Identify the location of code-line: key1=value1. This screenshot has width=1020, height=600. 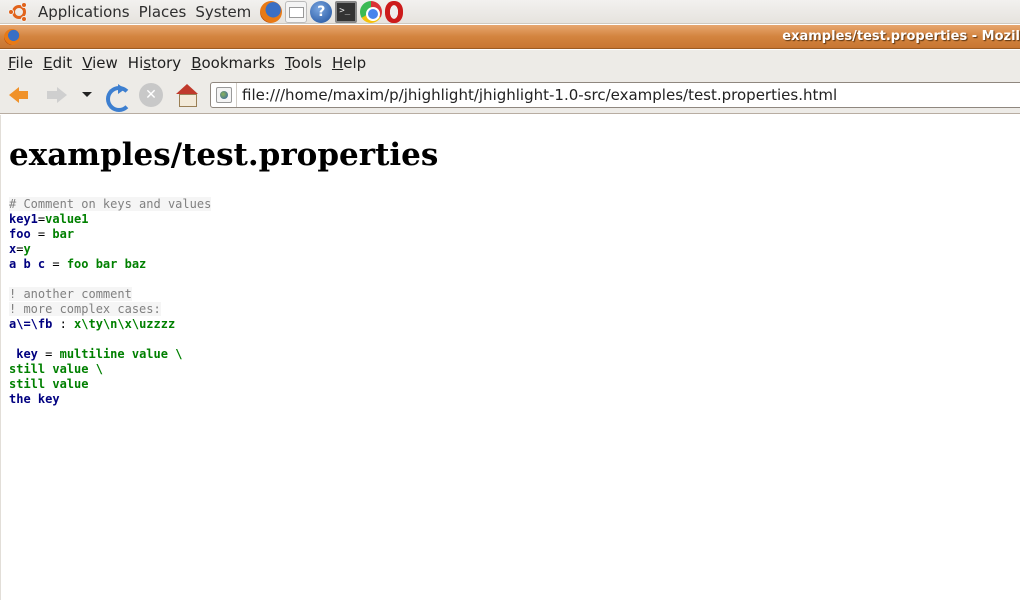
(110, 219).